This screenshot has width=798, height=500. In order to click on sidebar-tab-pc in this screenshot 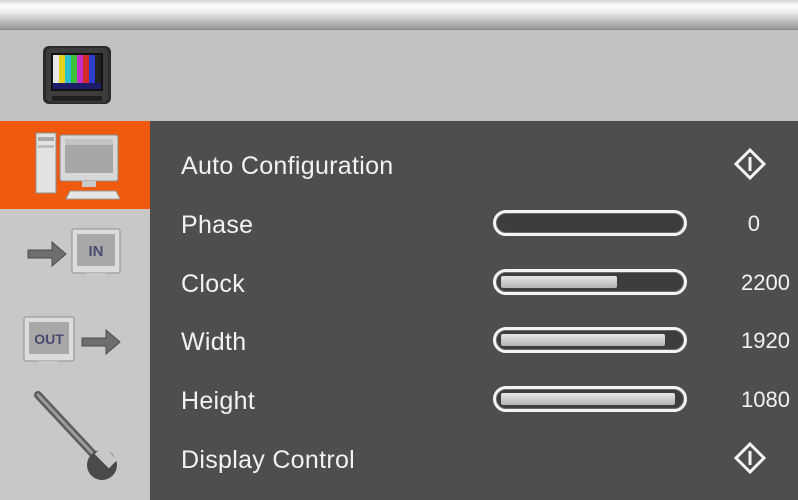, I will do `click(75, 165)`.